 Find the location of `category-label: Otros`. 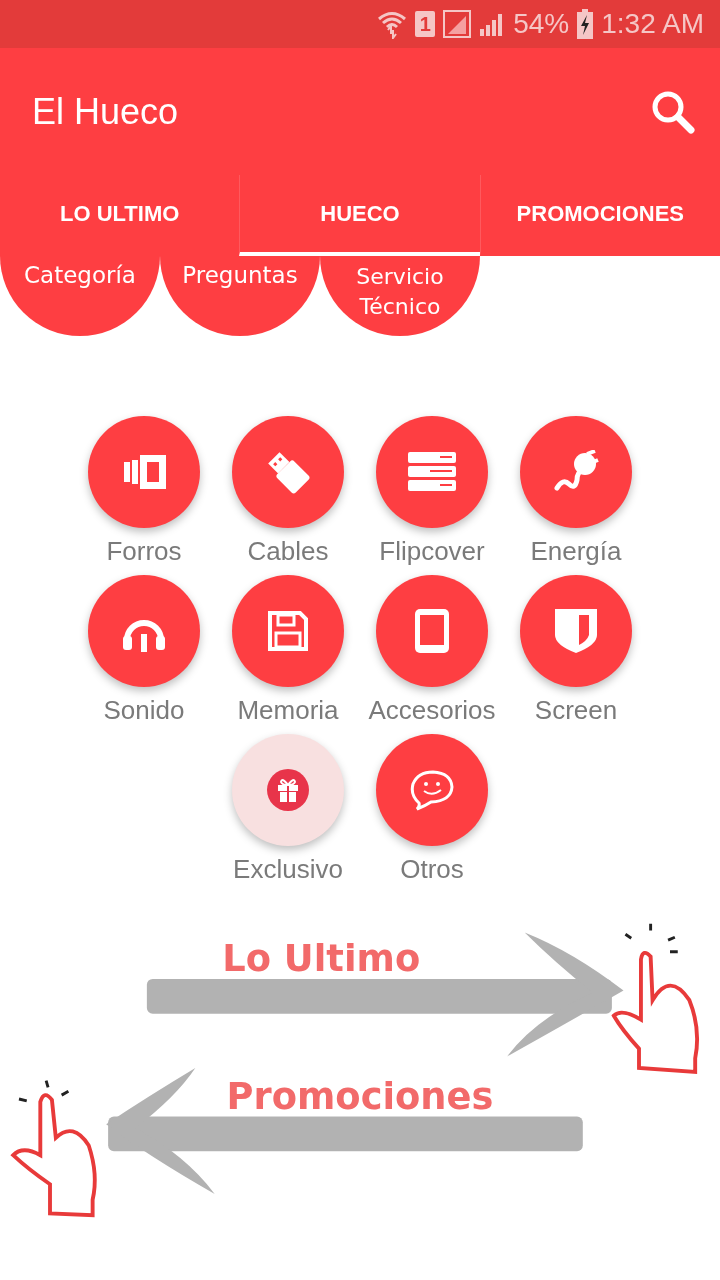

category-label: Otros is located at coordinates (432, 869).